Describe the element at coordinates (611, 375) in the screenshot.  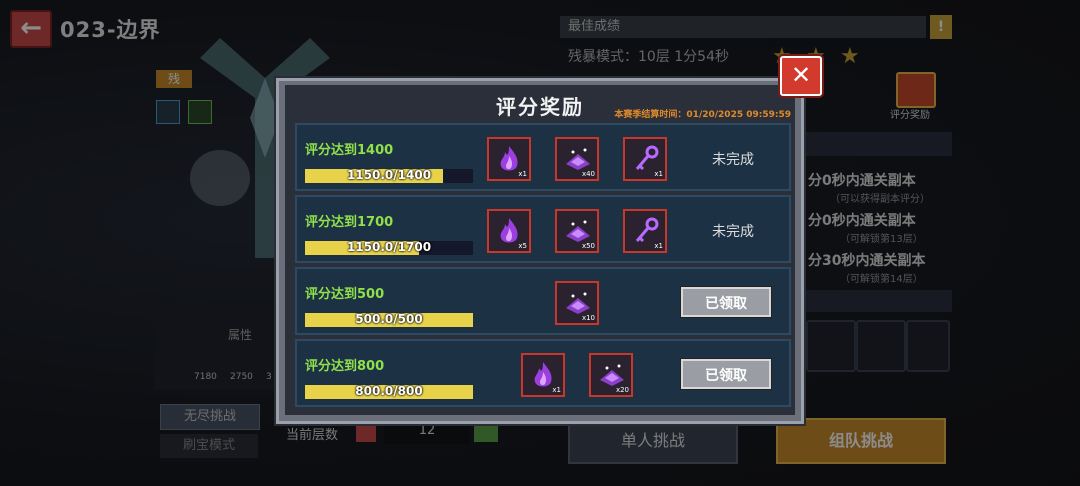
I see `purple-crystal-pile-icon: x20` at that location.